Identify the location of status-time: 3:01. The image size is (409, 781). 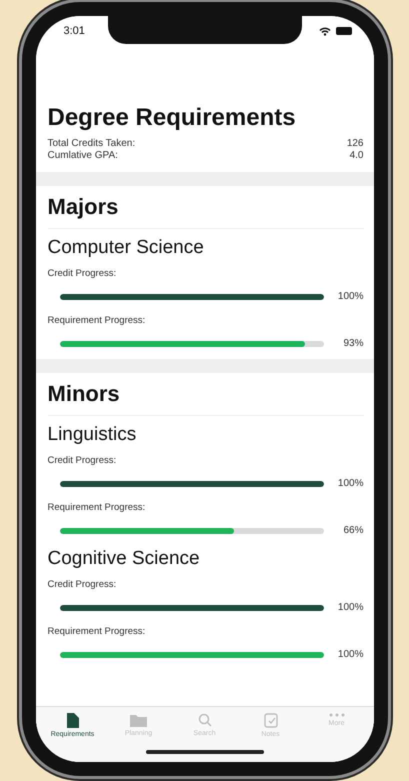
(74, 31).